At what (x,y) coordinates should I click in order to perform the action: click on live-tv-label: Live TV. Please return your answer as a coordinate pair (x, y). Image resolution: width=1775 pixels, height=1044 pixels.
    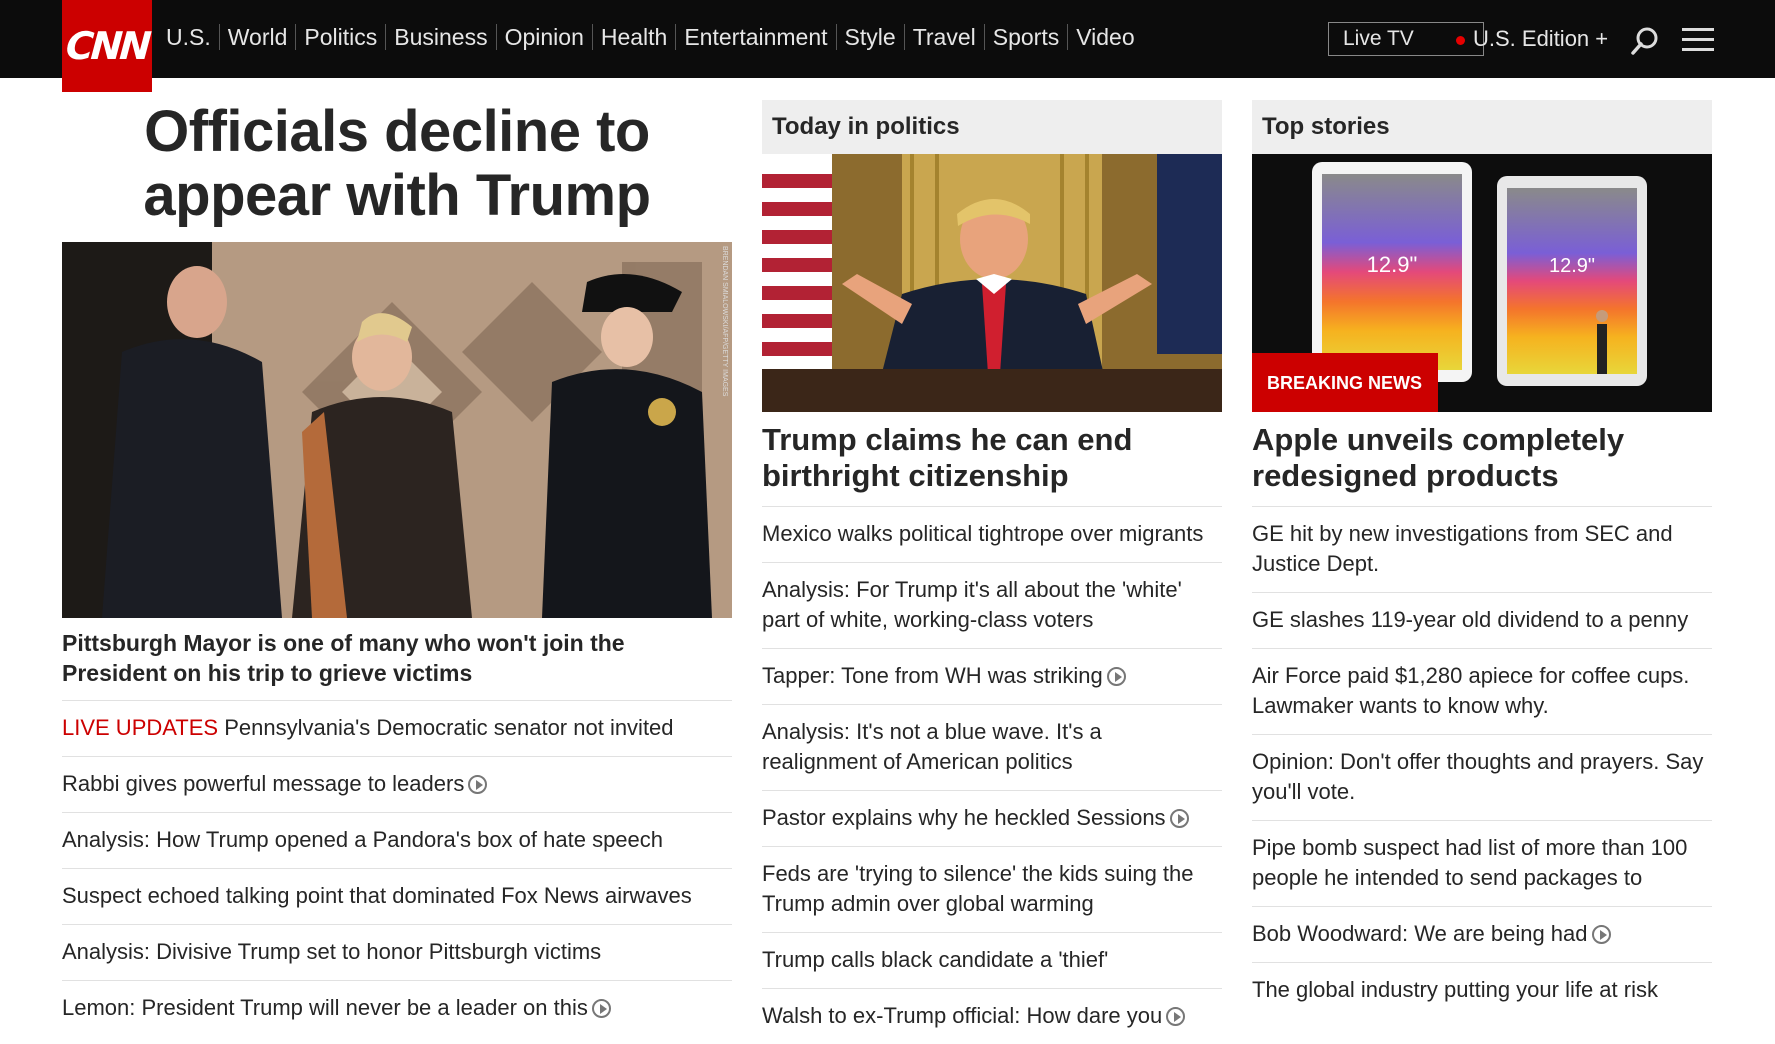
    Looking at the image, I should click on (1378, 38).